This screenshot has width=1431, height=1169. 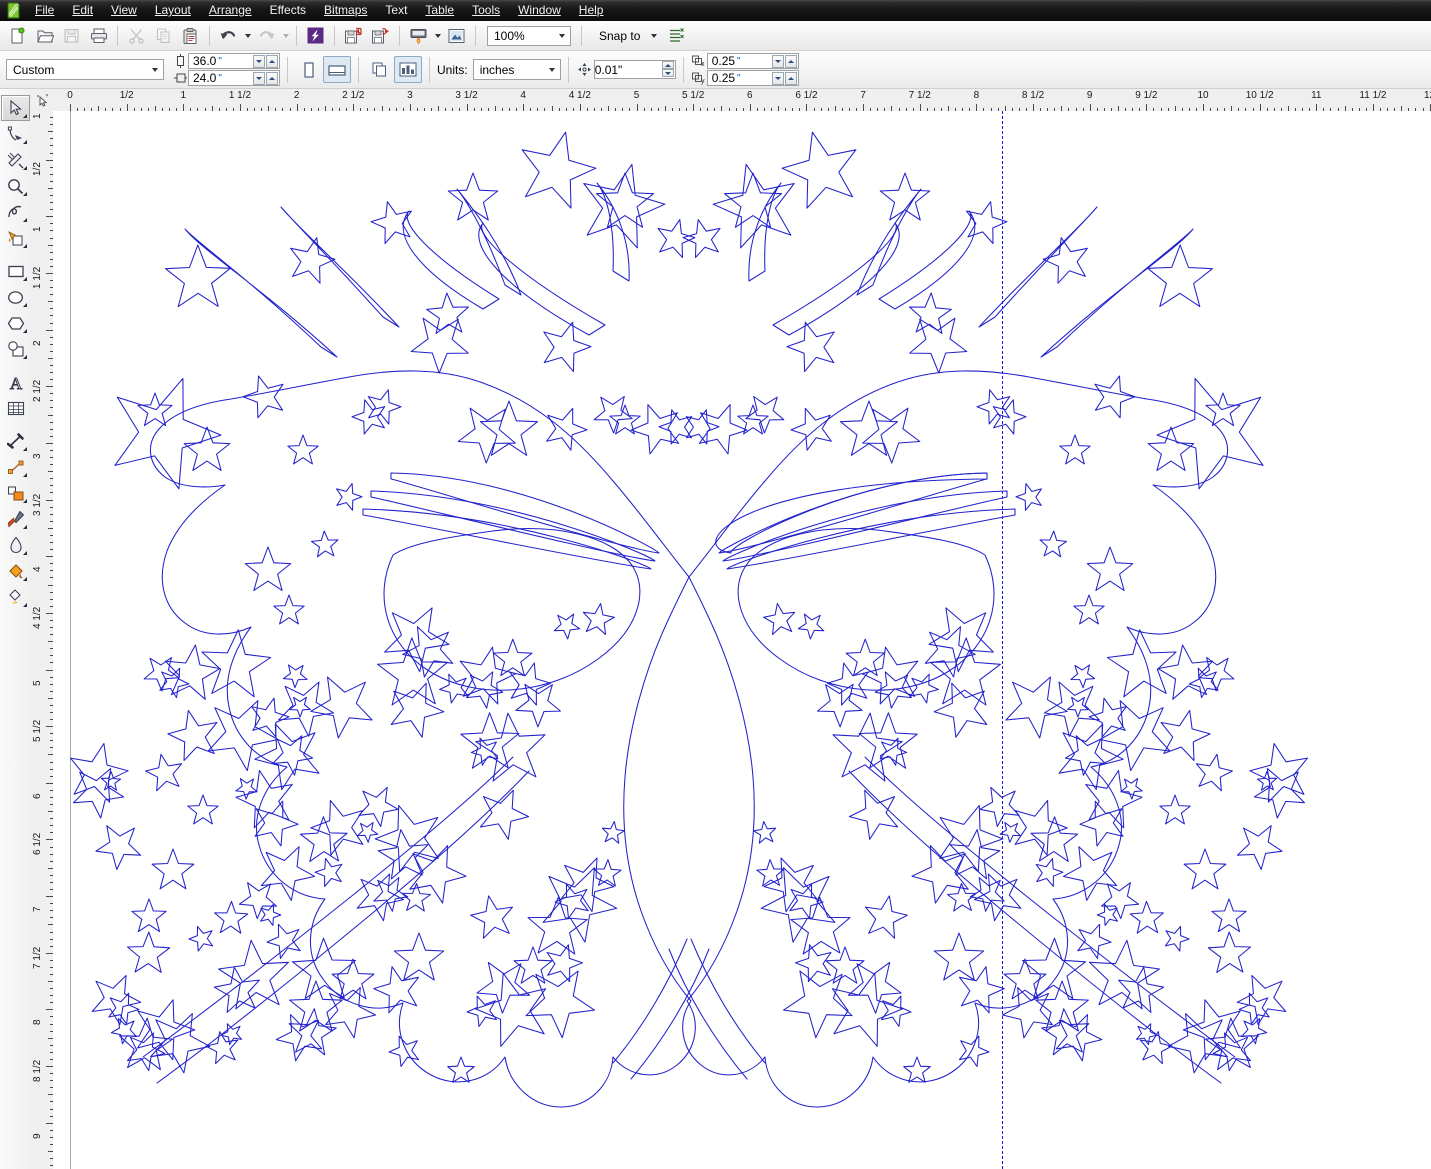 What do you see at coordinates (15, 441) in the screenshot?
I see `dimension-tool` at bounding box center [15, 441].